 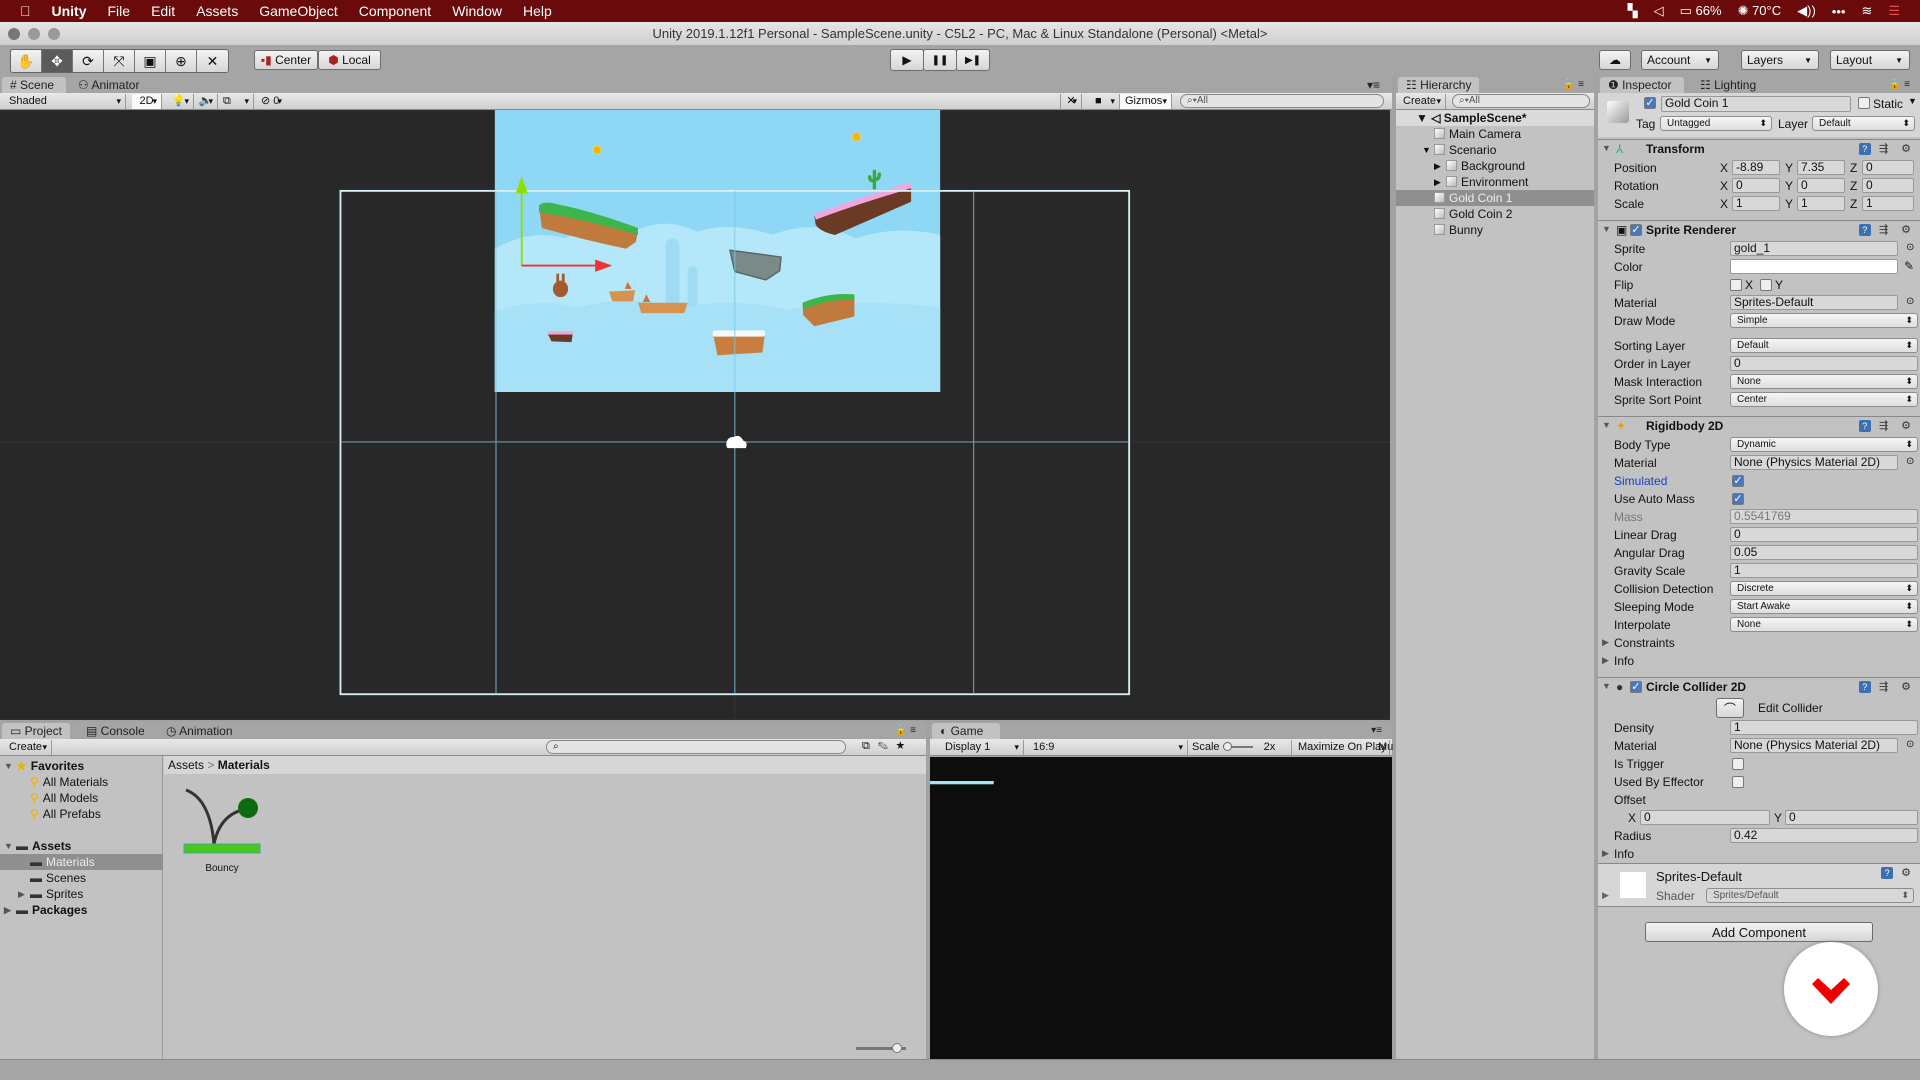 I want to click on asset-bouncy: Bouncy, so click(x=222, y=834).